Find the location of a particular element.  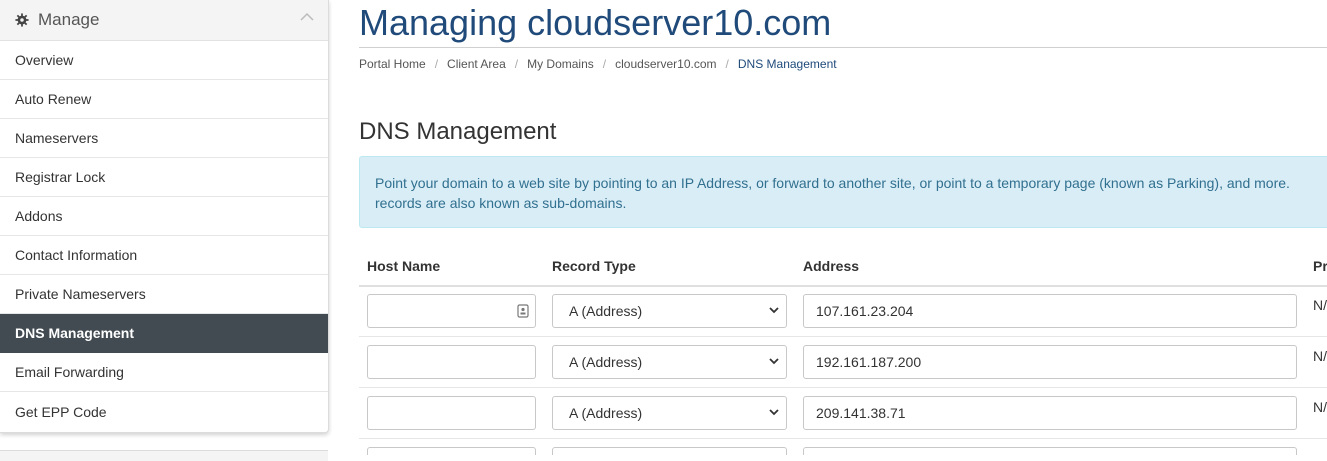

sidebar-item-nameservers: Nameservers is located at coordinates (164, 138).